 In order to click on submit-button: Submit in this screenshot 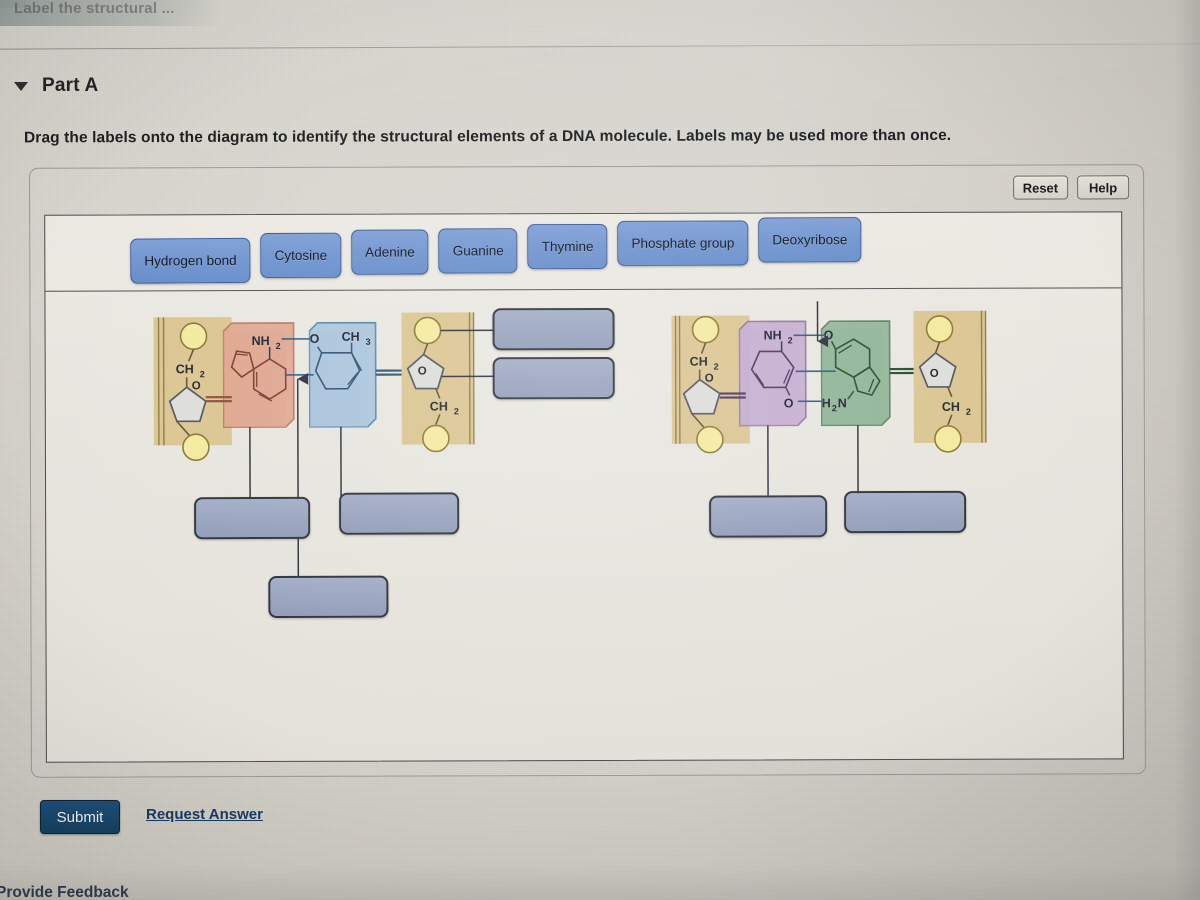, I will do `click(80, 817)`.